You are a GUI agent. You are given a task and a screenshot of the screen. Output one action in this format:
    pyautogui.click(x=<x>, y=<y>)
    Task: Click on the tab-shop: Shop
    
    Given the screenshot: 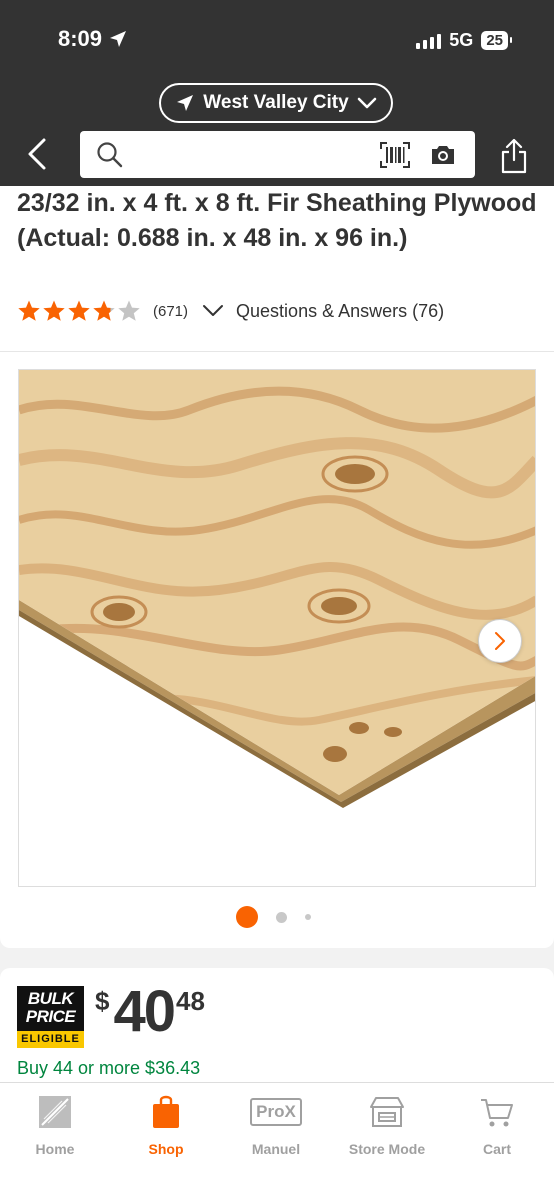 What is the action you would take?
    pyautogui.click(x=166, y=1125)
    